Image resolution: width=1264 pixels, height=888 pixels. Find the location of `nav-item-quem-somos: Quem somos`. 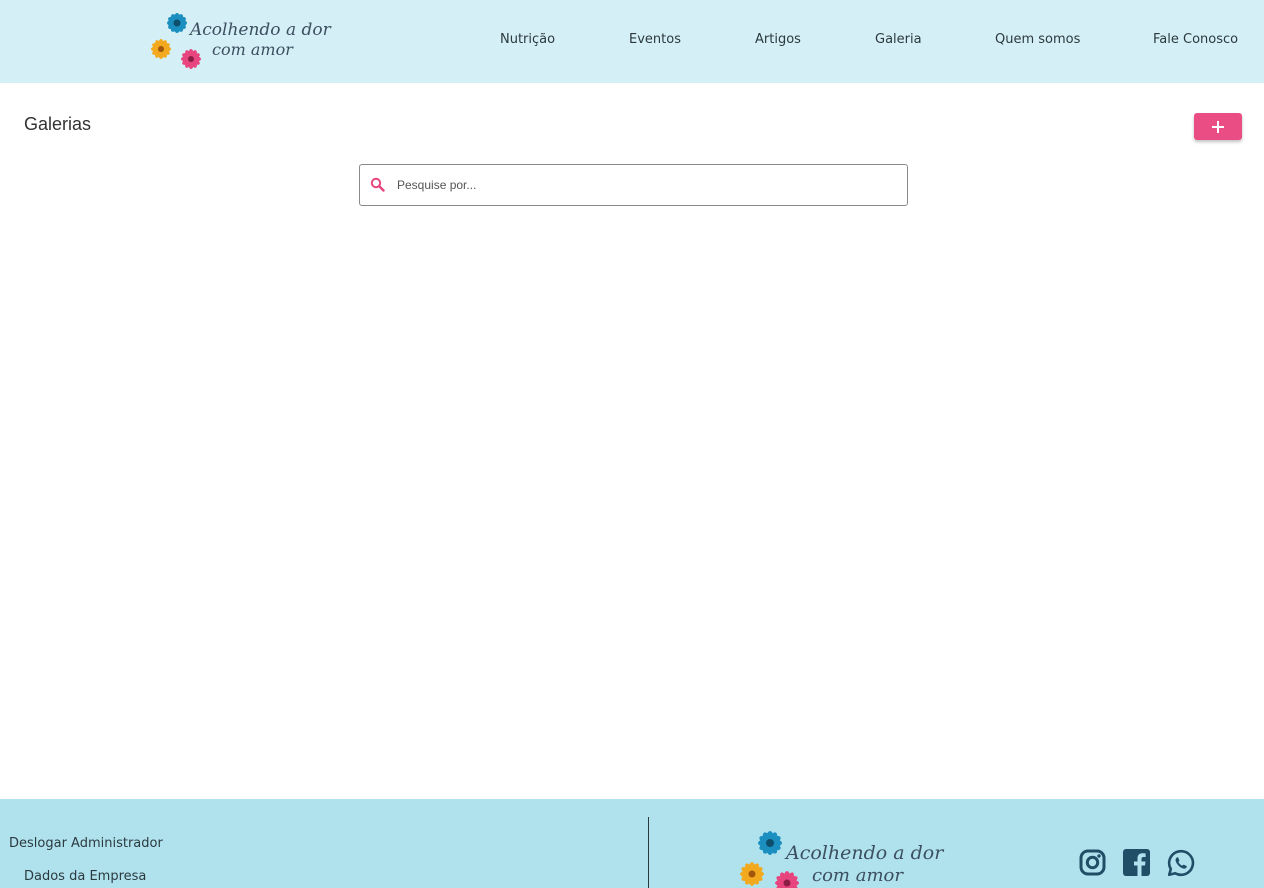

nav-item-quem-somos: Quem somos is located at coordinates (1037, 39).